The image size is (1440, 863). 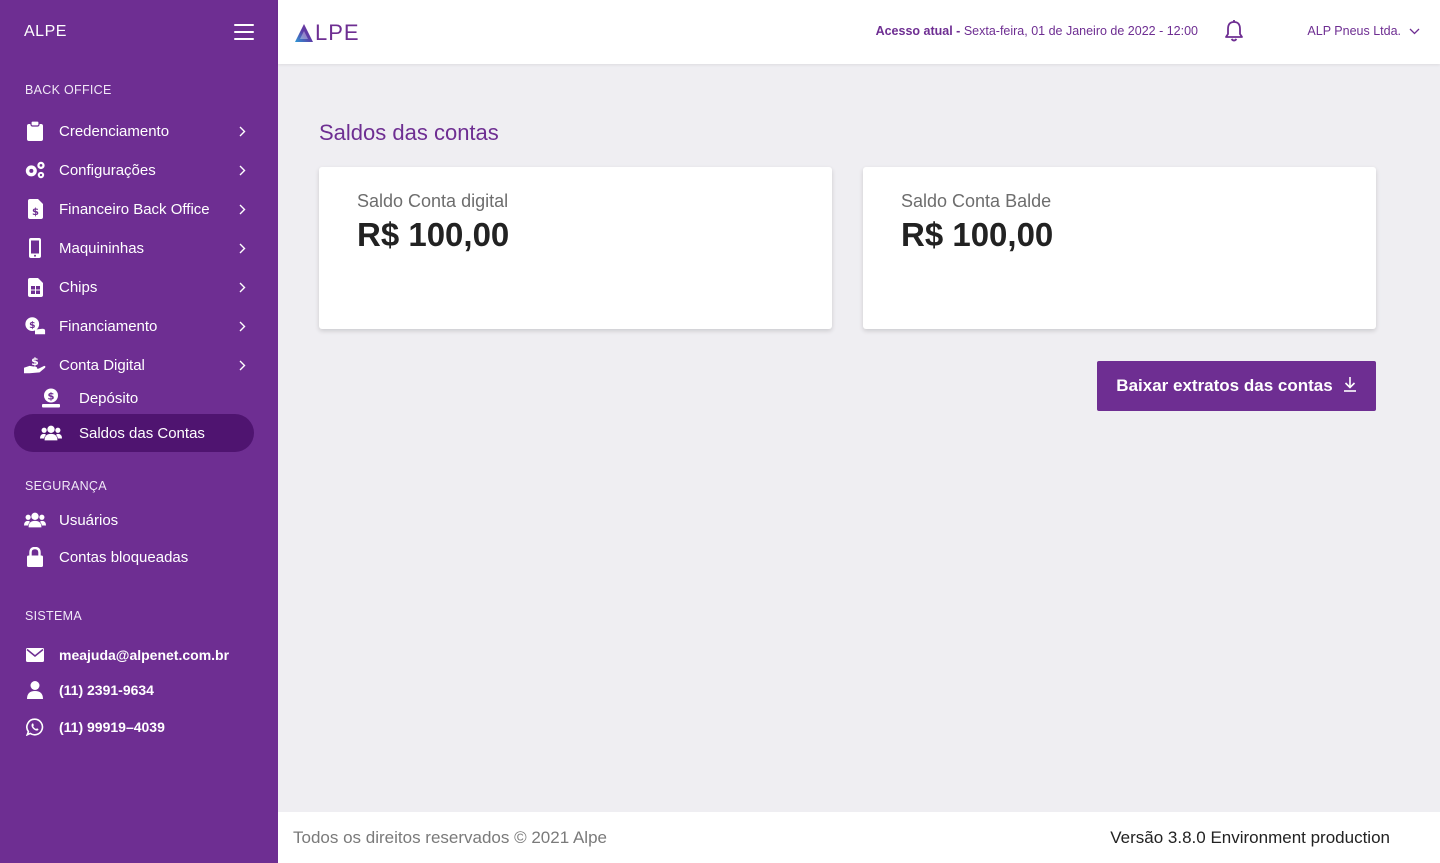 What do you see at coordinates (1224, 385) in the screenshot?
I see `button-label: Baixar extratos das contas` at bounding box center [1224, 385].